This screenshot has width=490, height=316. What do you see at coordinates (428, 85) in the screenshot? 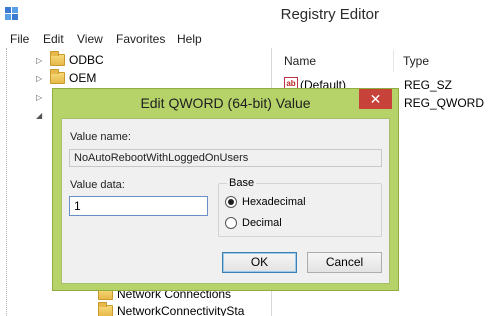
I see `value-type-cell: REG_SZ` at bounding box center [428, 85].